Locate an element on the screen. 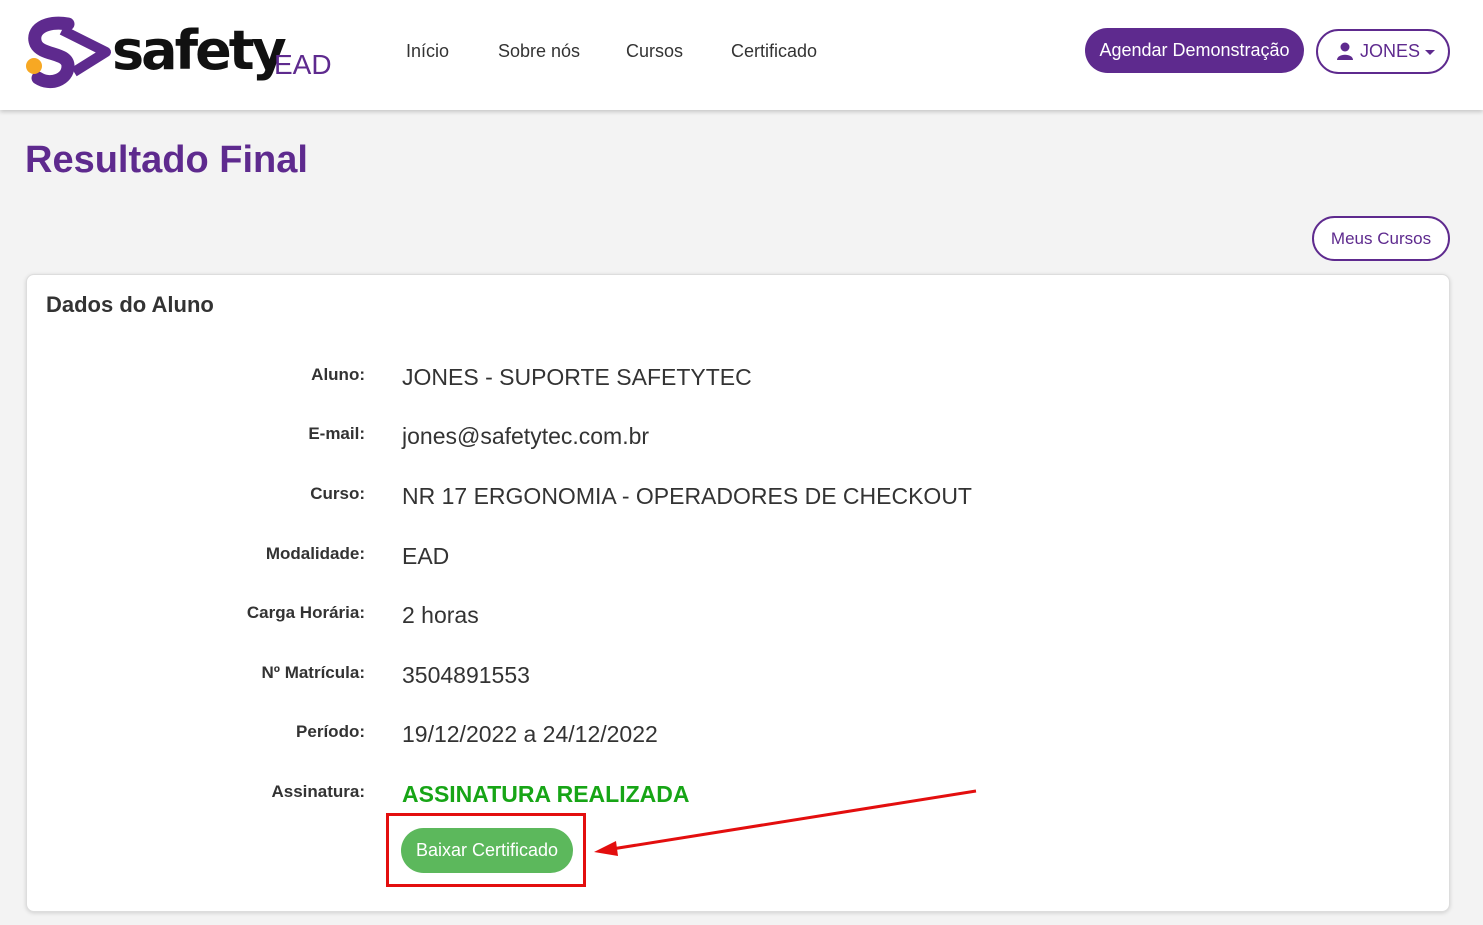 This screenshot has width=1483, height=925. chevron-down-icon is located at coordinates (1430, 52).